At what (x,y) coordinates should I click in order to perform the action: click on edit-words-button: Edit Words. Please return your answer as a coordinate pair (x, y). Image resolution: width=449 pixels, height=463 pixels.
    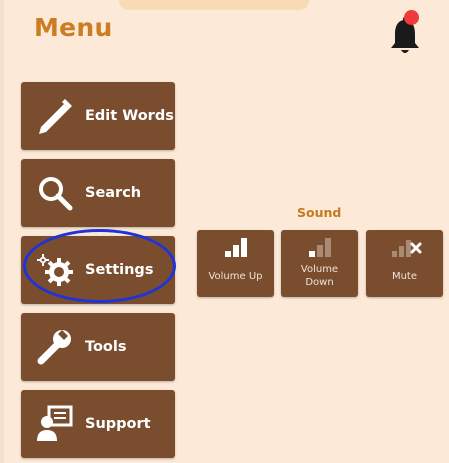
    Looking at the image, I should click on (98, 116).